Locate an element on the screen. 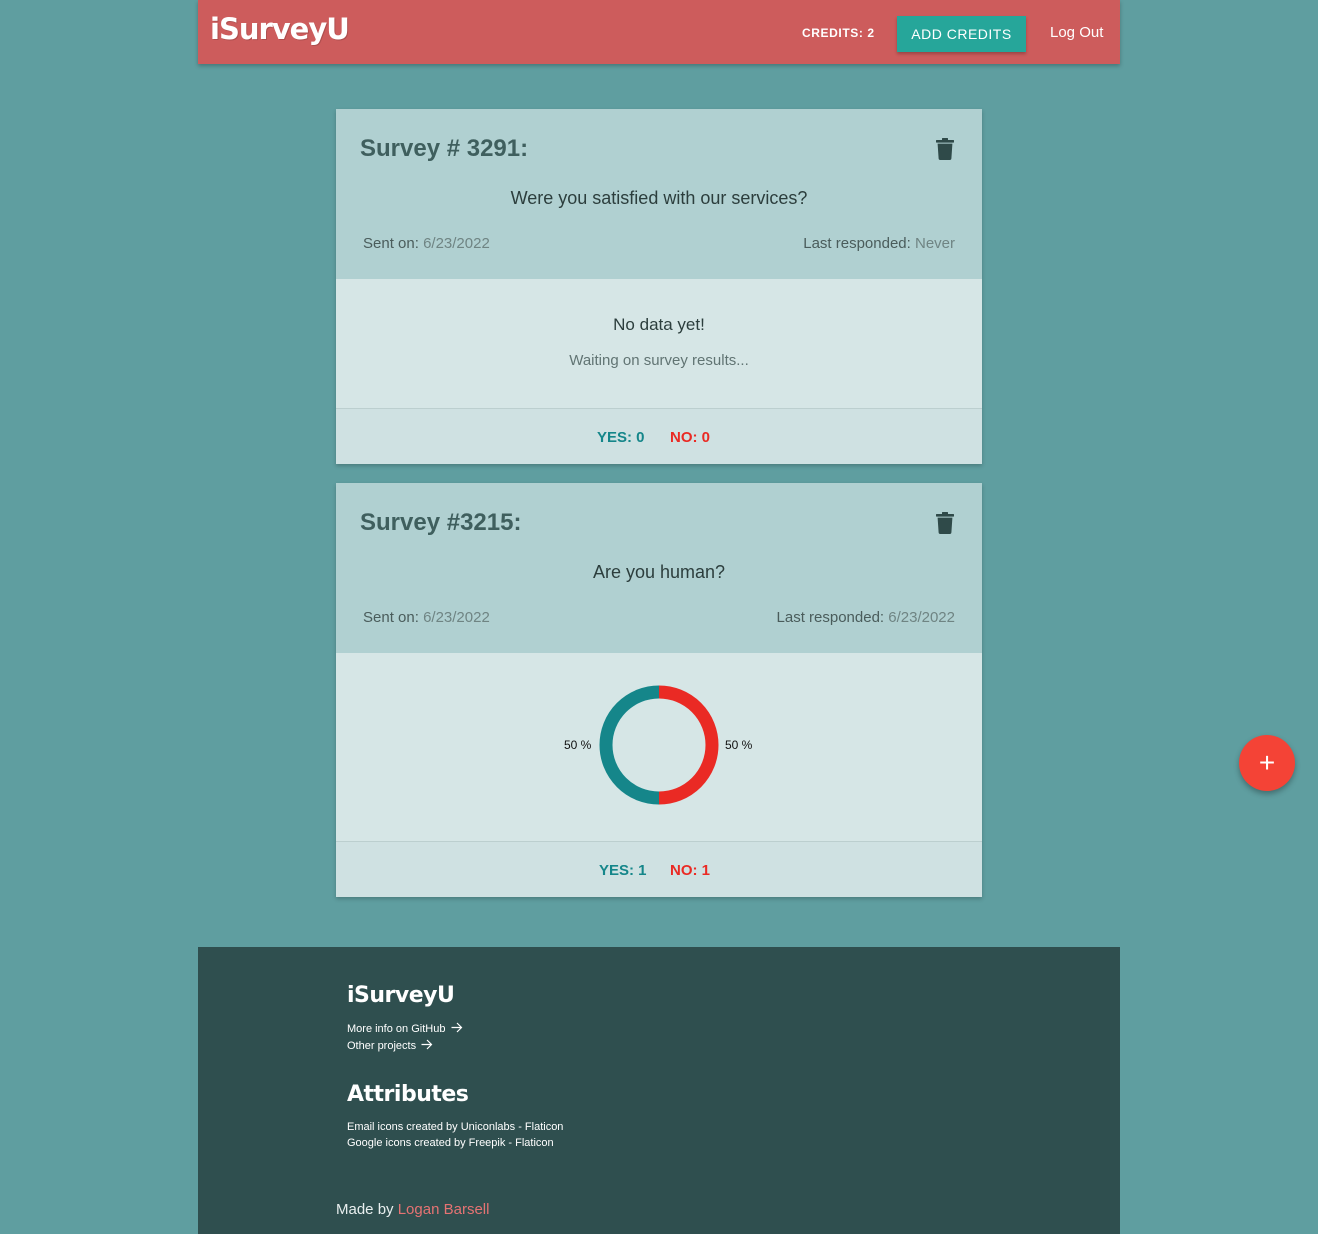  brand-logo: iSurveyU is located at coordinates (280, 29).